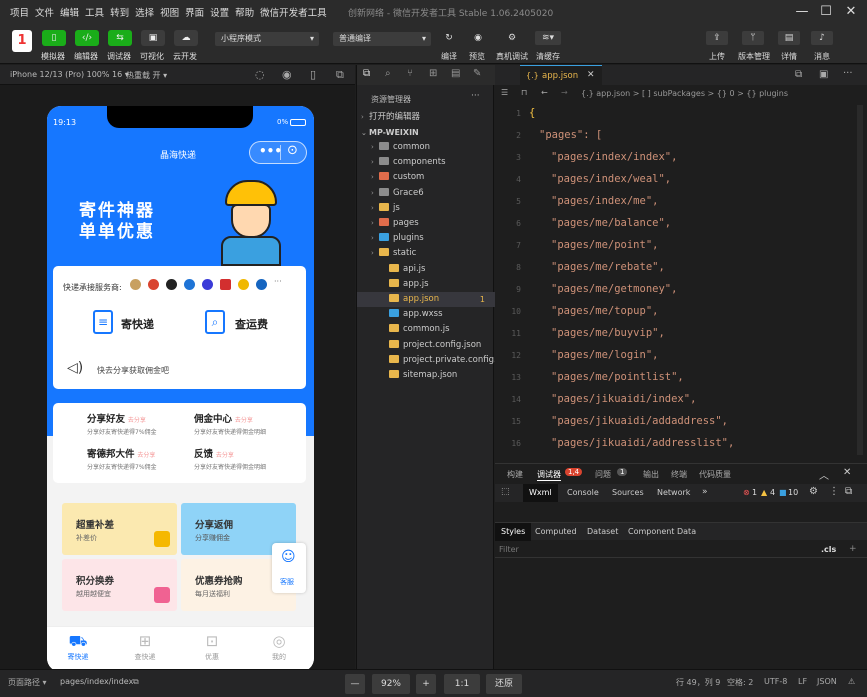 The height and width of the screenshot is (697, 867). I want to click on more-icon: •••, so click(270, 151).